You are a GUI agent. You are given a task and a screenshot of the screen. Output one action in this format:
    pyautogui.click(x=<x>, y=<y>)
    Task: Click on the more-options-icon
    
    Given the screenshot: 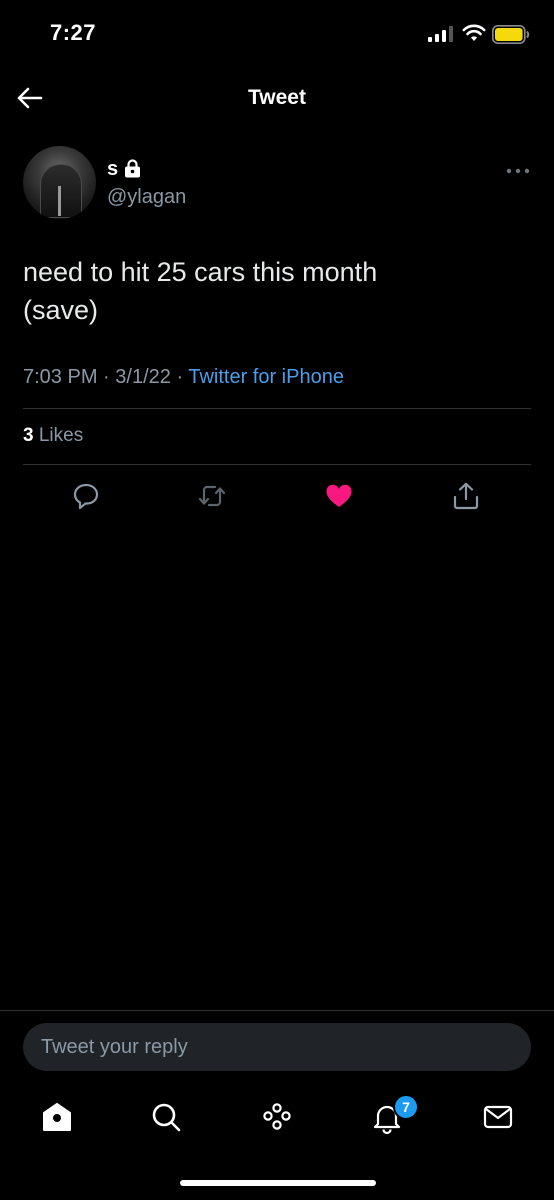 What is the action you would take?
    pyautogui.click(x=518, y=171)
    